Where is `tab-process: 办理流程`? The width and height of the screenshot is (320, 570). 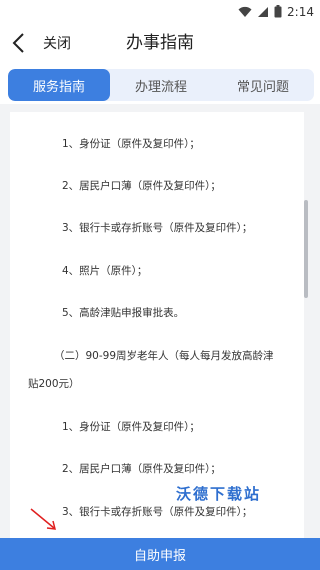 tab-process: 办理流程 is located at coordinates (161, 85).